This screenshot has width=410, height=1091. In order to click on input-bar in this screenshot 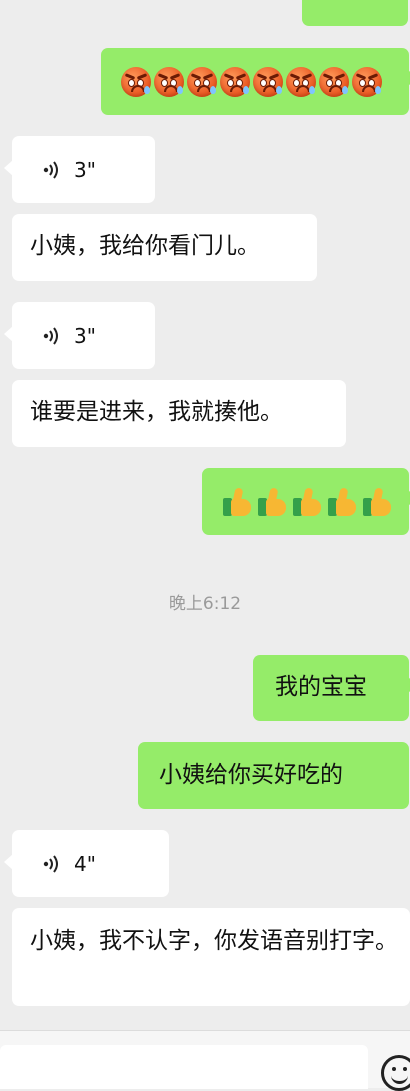, I will do `click(205, 1060)`.